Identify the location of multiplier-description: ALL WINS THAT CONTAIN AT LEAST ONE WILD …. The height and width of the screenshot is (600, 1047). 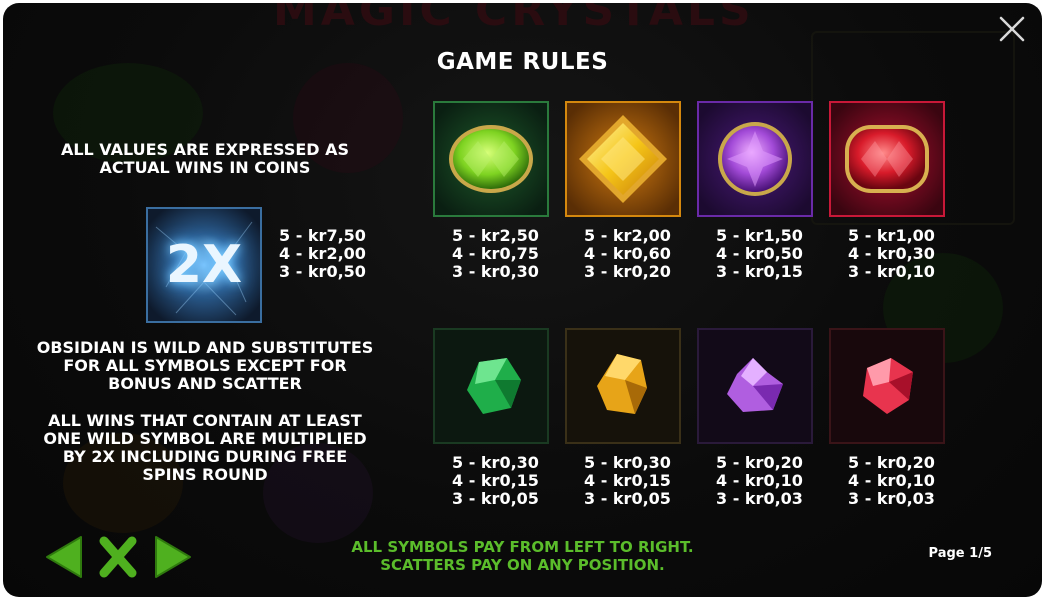
(205, 447).